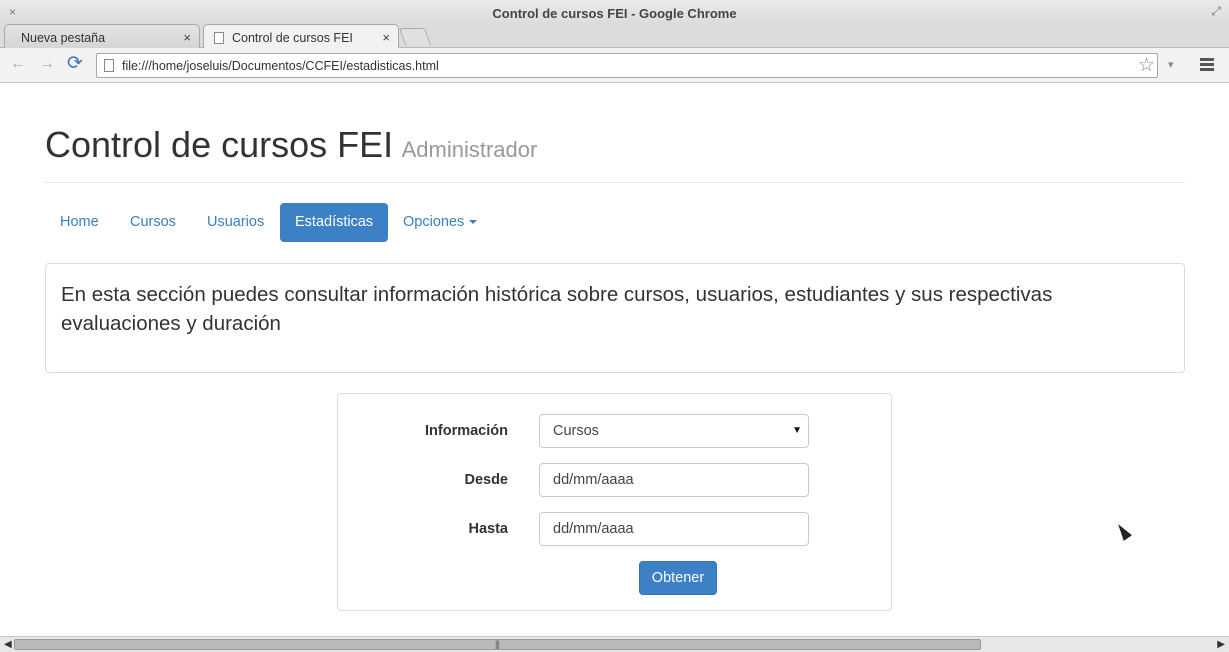 This screenshot has height=652, width=1229. I want to click on scroll-right-icon: ▶, so click(1221, 644).